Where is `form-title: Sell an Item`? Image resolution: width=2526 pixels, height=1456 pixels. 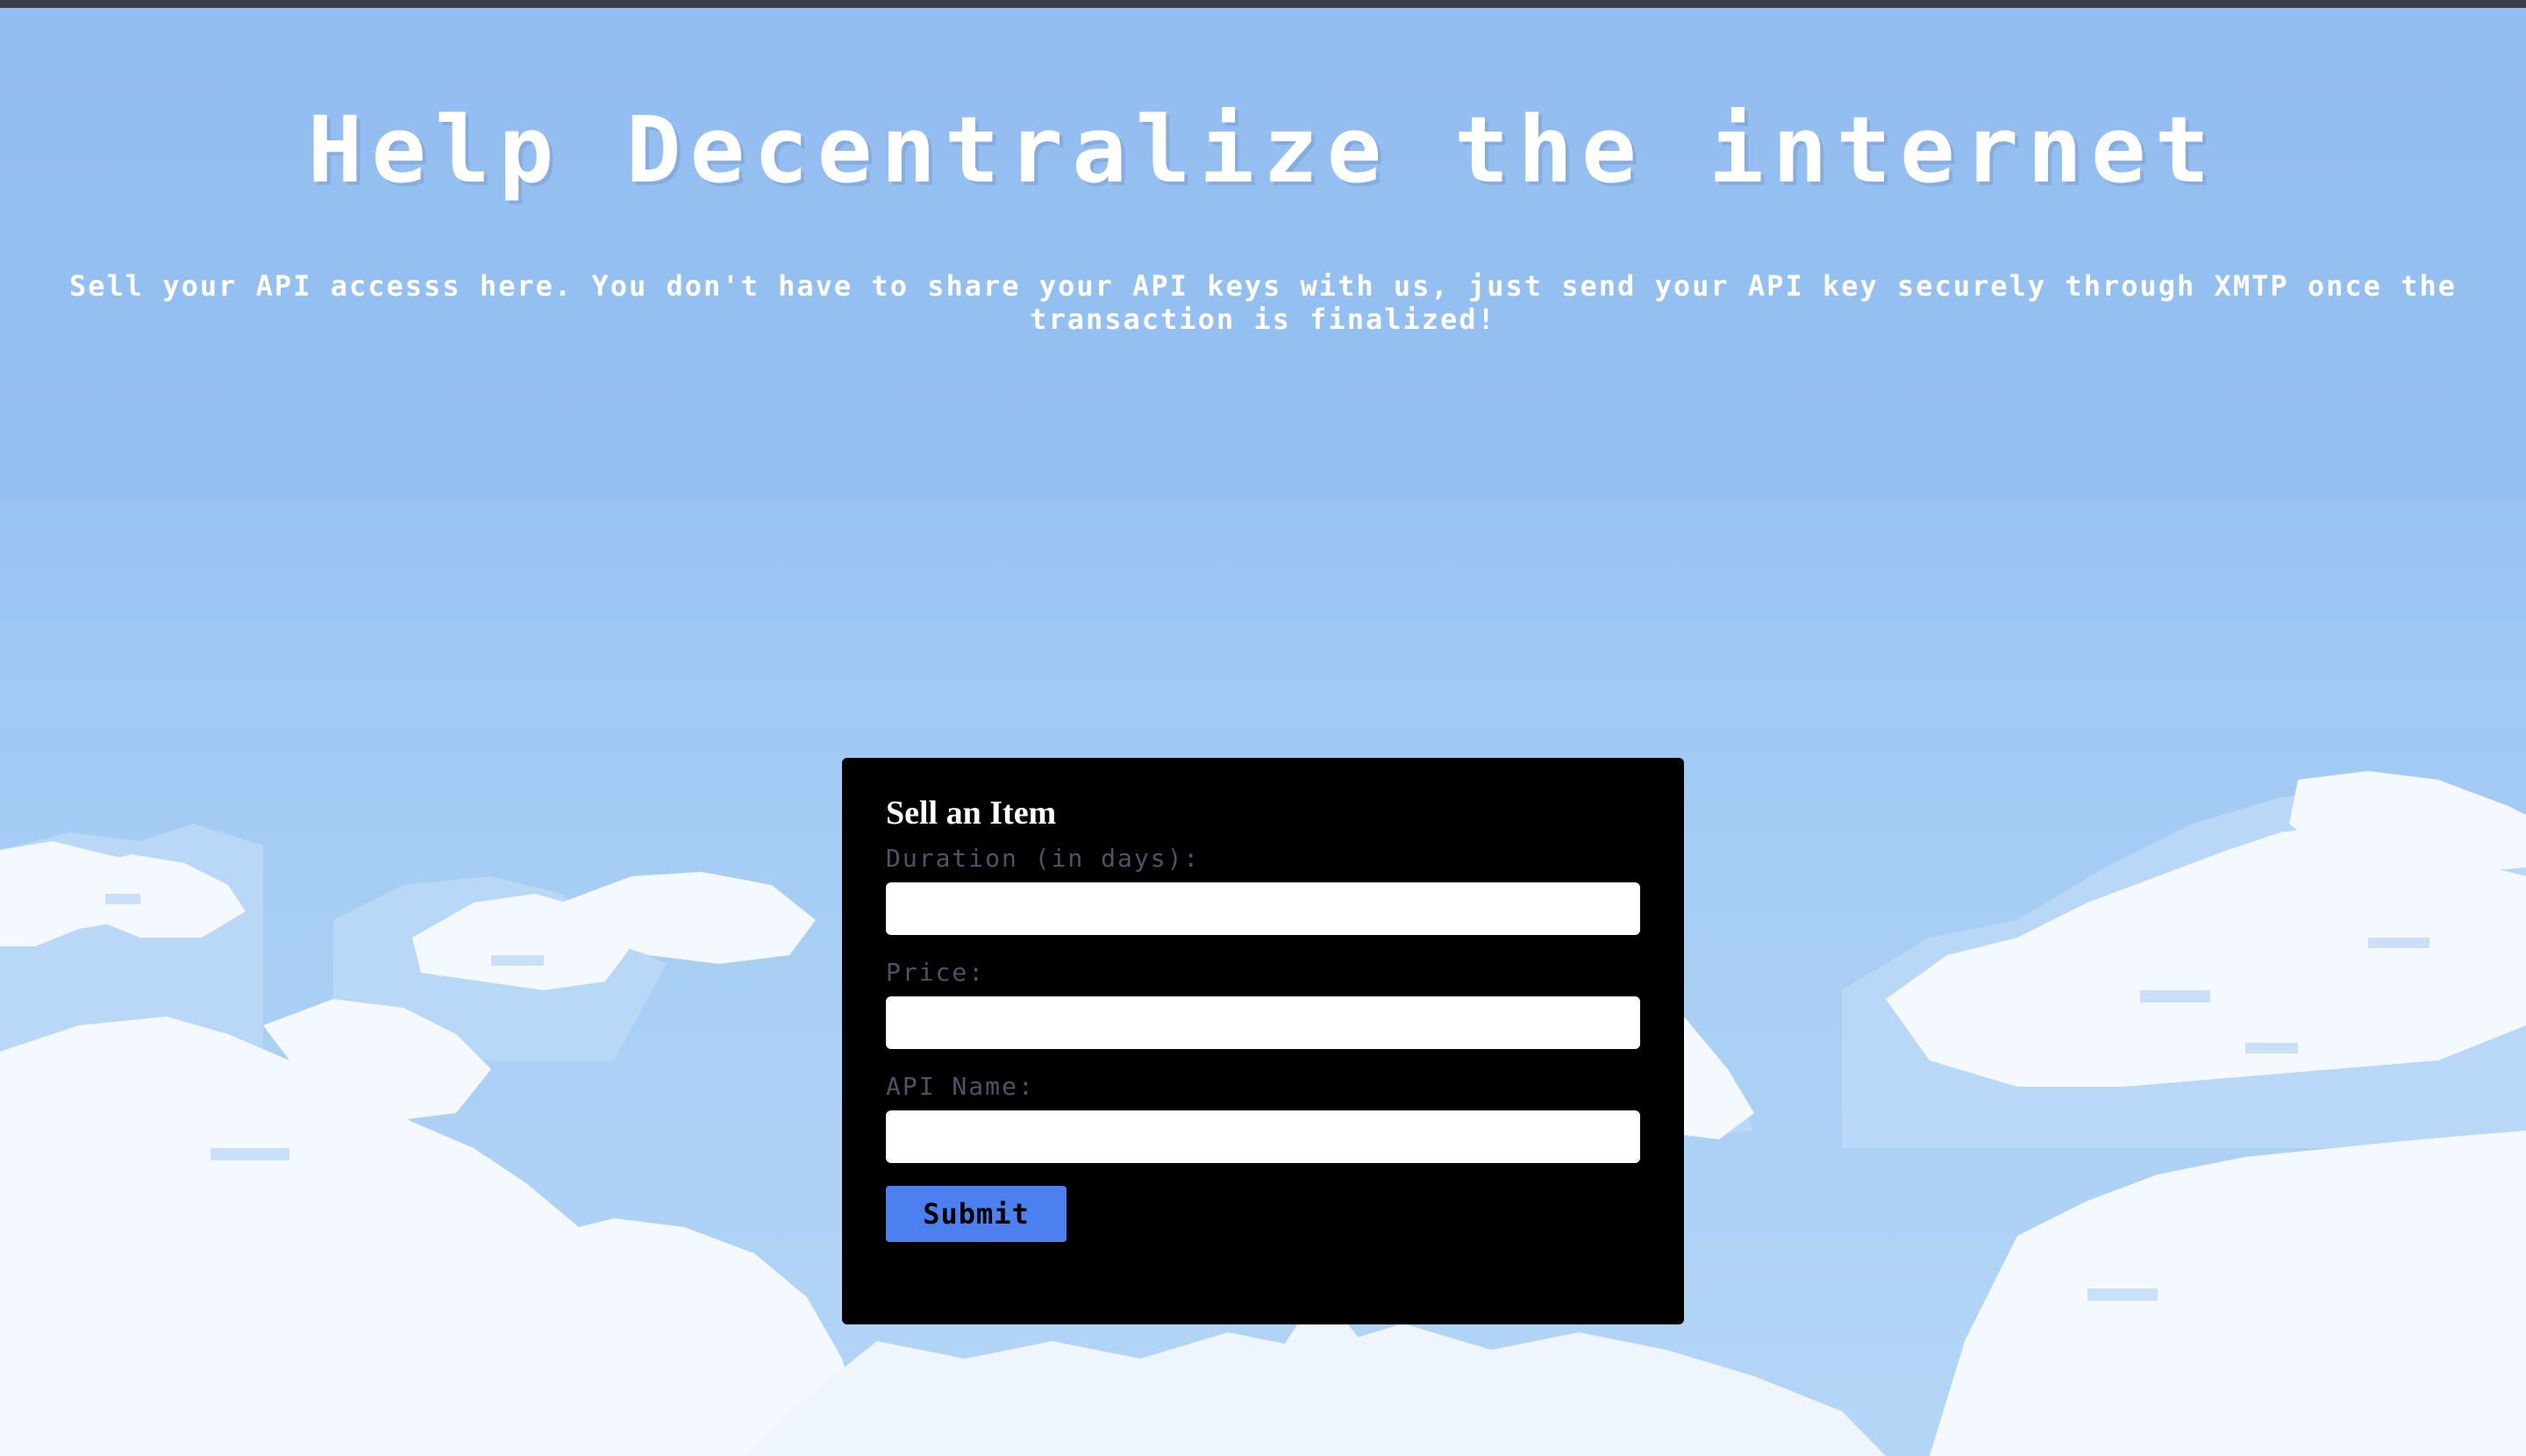
form-title: Sell an Item is located at coordinates (972, 813).